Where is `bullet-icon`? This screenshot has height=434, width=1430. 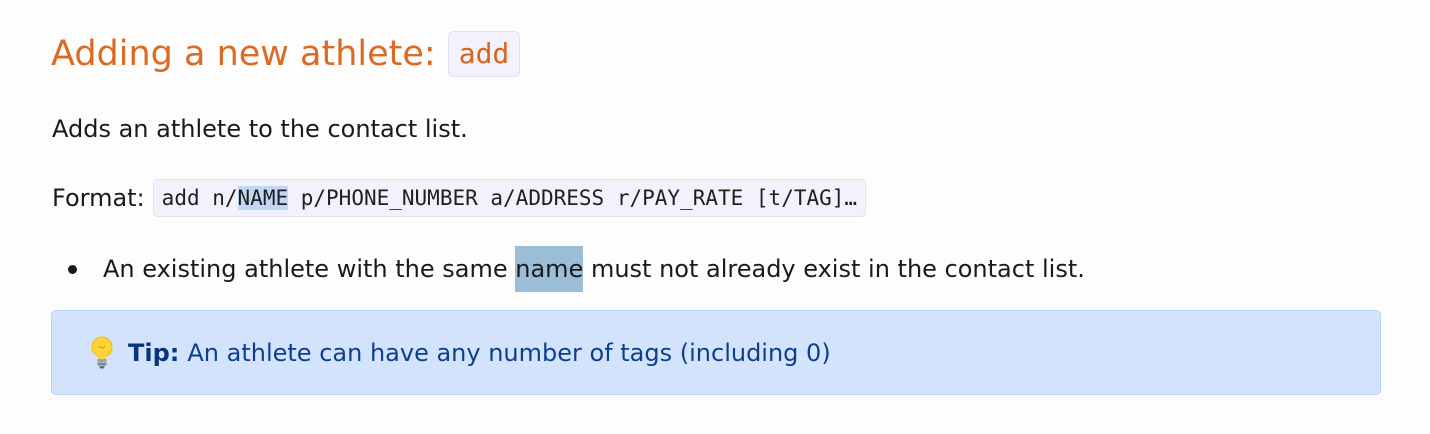 bullet-icon is located at coordinates (72, 269).